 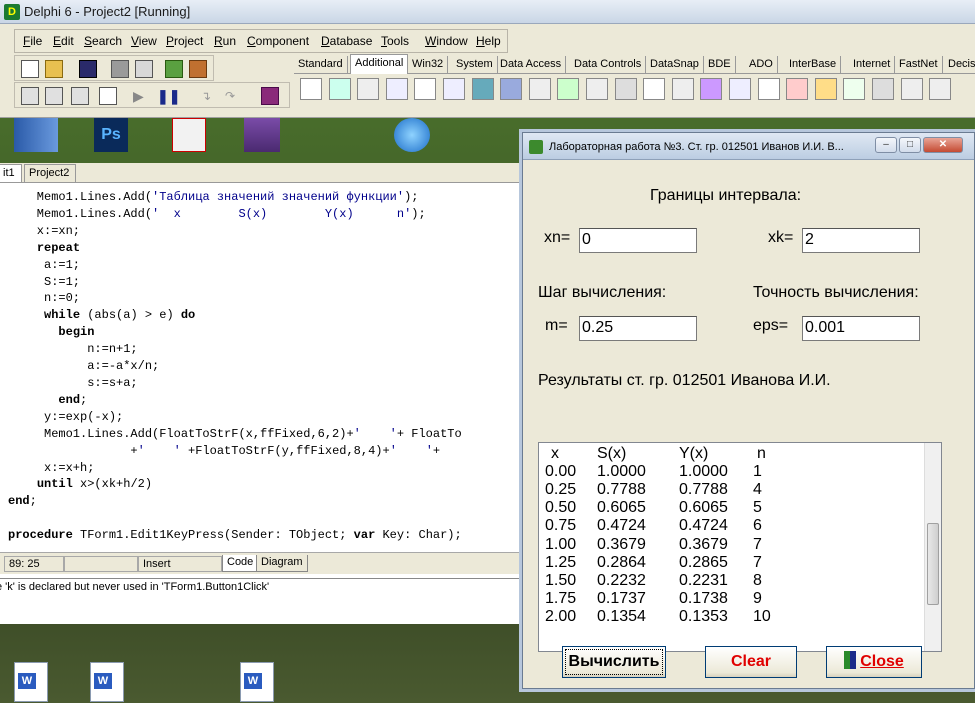 I want to click on menu-edit: Edit, so click(x=63, y=41).